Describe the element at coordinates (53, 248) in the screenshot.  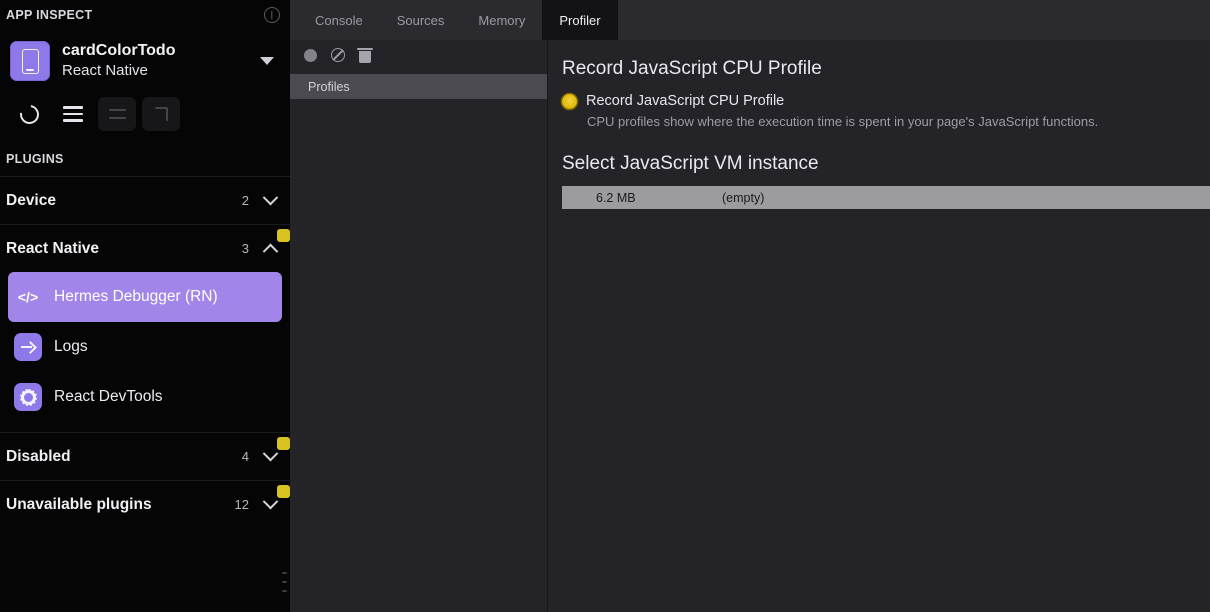
I see `section-label: React Native` at that location.